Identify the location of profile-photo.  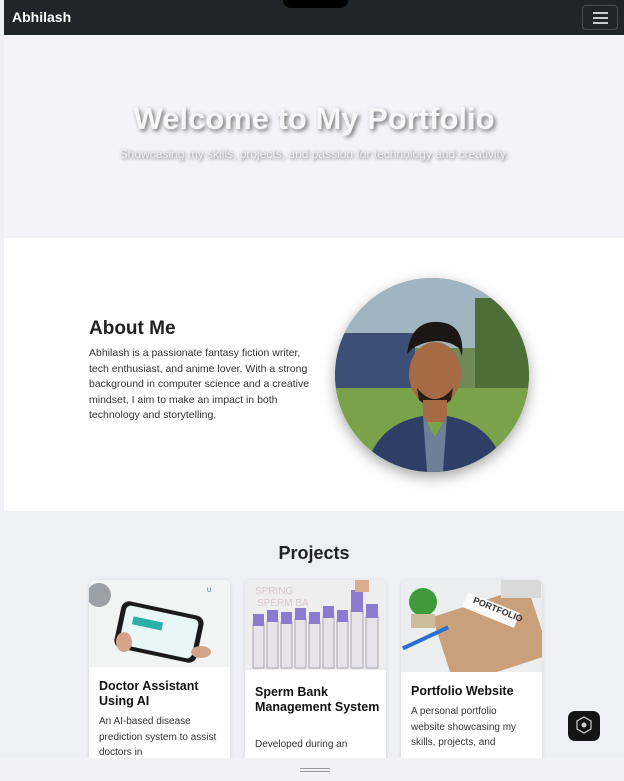
(432, 375).